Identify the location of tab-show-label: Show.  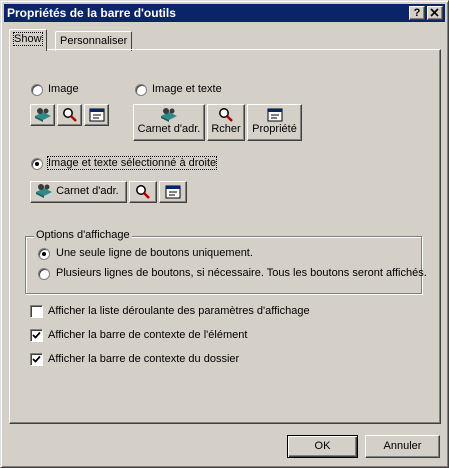
(28, 39).